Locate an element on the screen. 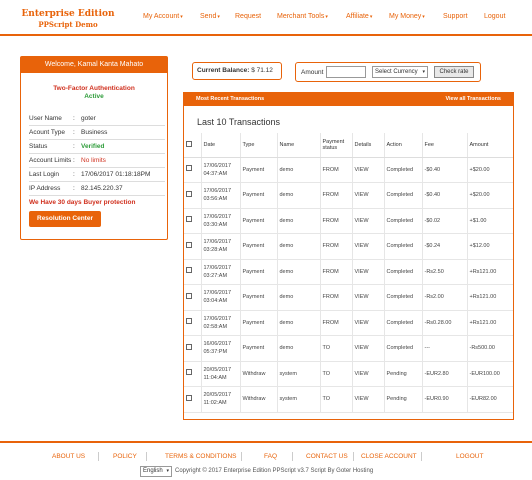 This screenshot has width=532, height=480. info-value: 82.145.220.37 is located at coordinates (102, 188).